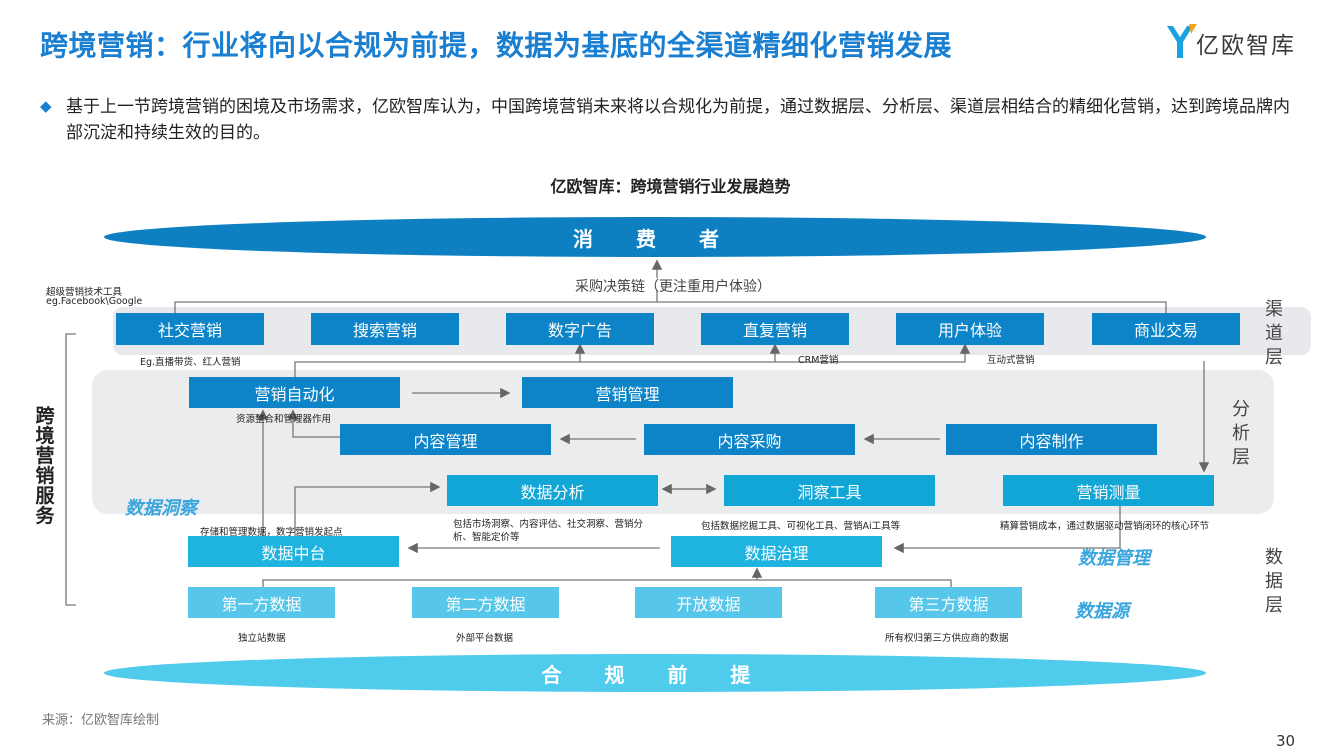 The image size is (1341, 753). Describe the element at coordinates (261, 602) in the screenshot. I see `source-box-first-party: 第一方数据` at that location.